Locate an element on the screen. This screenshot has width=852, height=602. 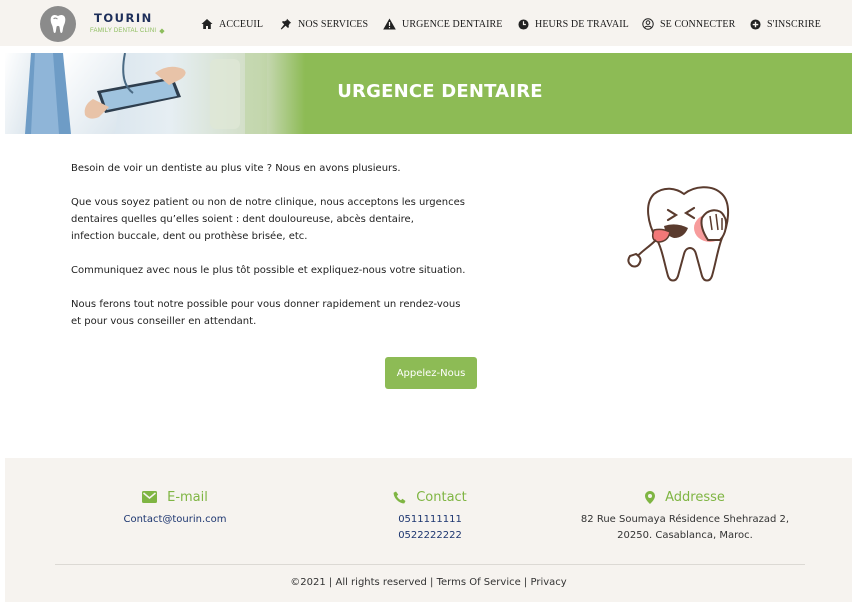
nav-item-services: NOS SERVICES is located at coordinates (324, 24).